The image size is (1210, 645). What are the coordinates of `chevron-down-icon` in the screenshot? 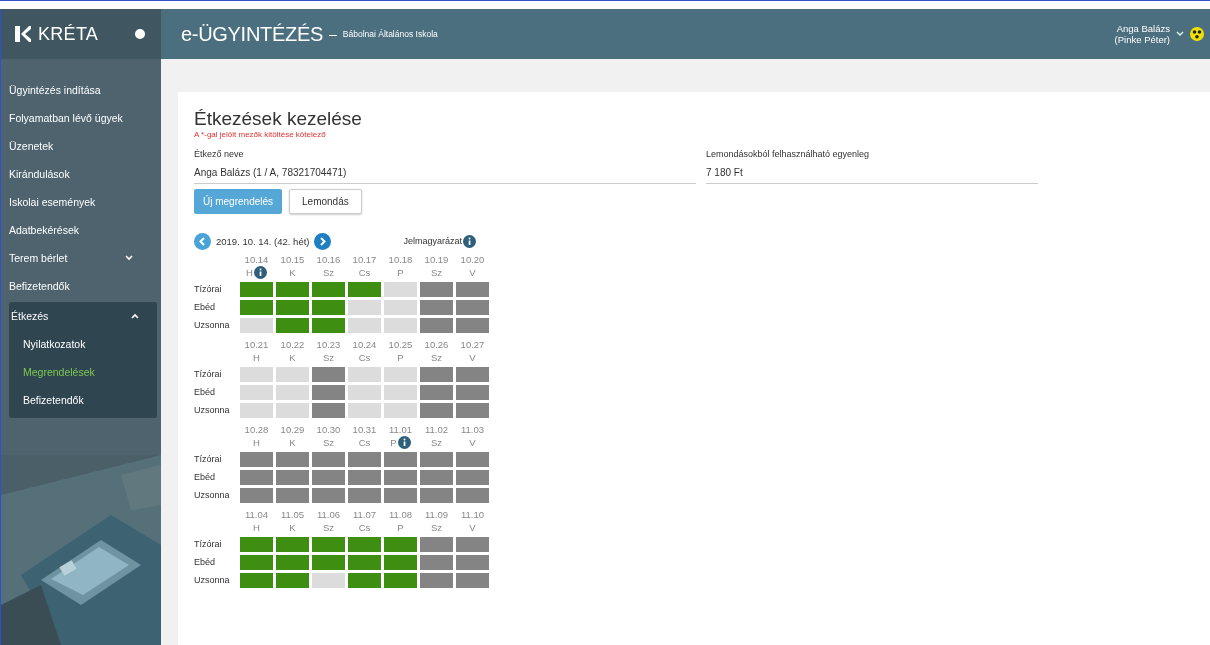 It's located at (1180, 34).